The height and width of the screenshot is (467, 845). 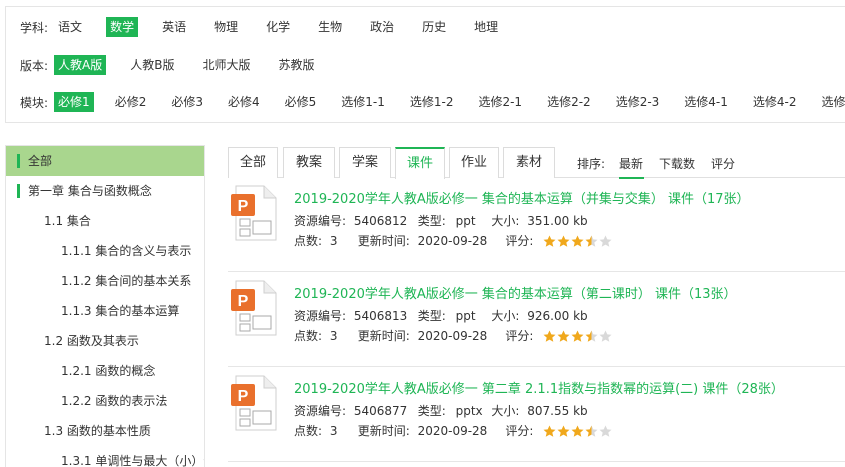 What do you see at coordinates (420, 163) in the screenshot?
I see `tab-courseware: 课件` at bounding box center [420, 163].